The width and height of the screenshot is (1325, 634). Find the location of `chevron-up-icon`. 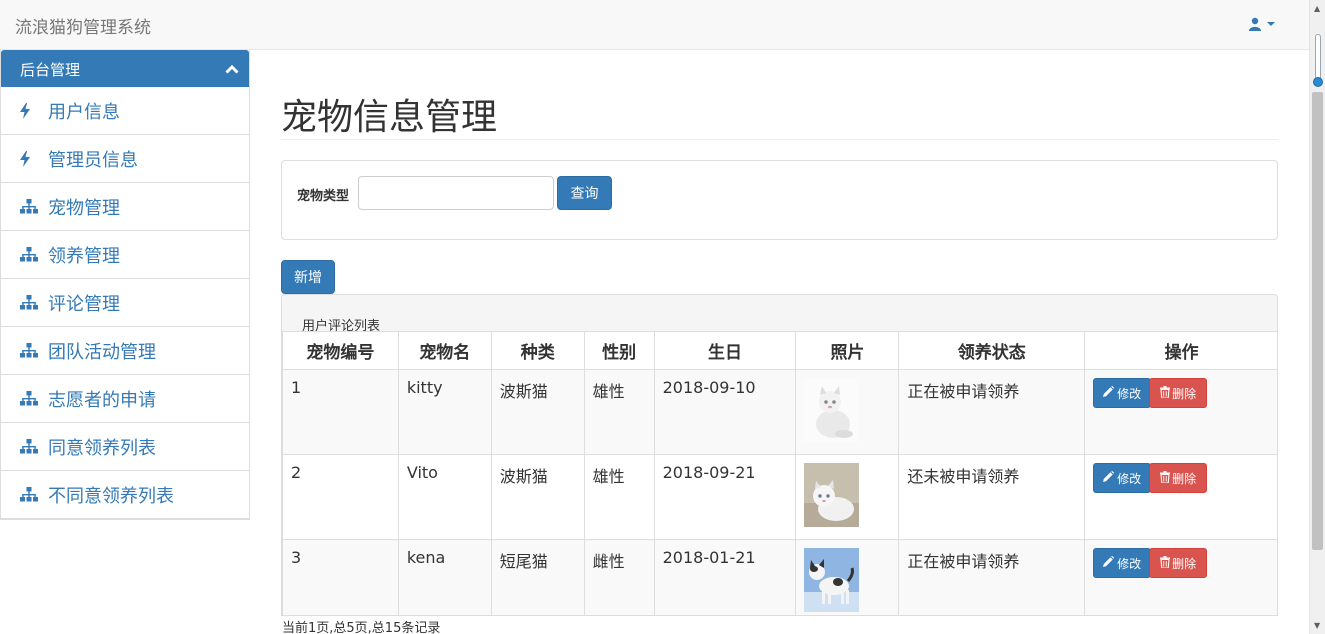

chevron-up-icon is located at coordinates (232, 69).